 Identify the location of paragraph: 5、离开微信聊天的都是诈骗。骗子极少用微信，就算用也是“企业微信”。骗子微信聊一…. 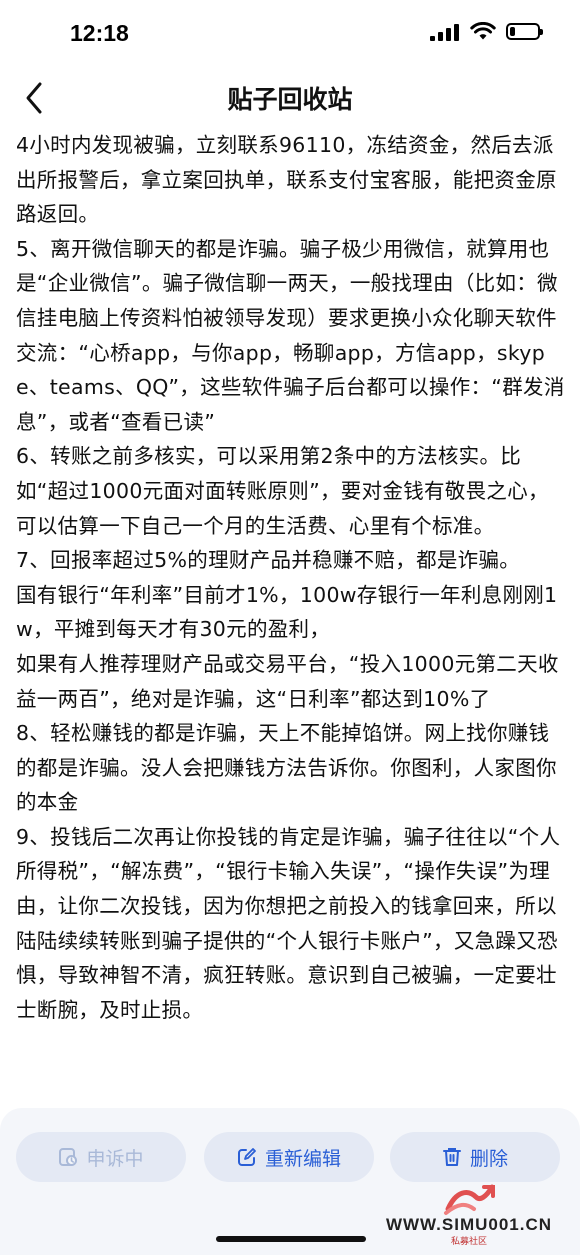
(290, 335).